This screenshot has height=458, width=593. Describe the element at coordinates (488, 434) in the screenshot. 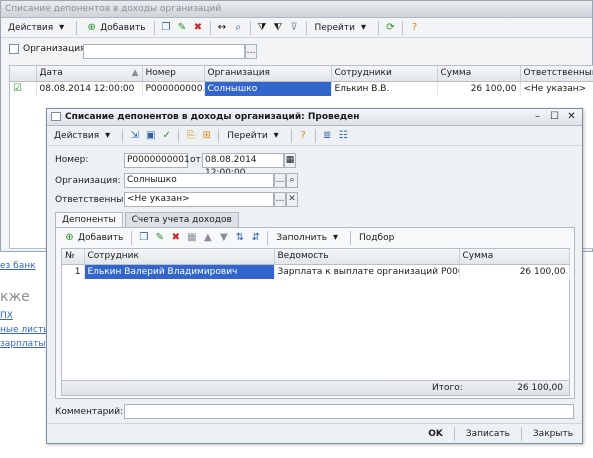

I see `save-button: Записать` at that location.